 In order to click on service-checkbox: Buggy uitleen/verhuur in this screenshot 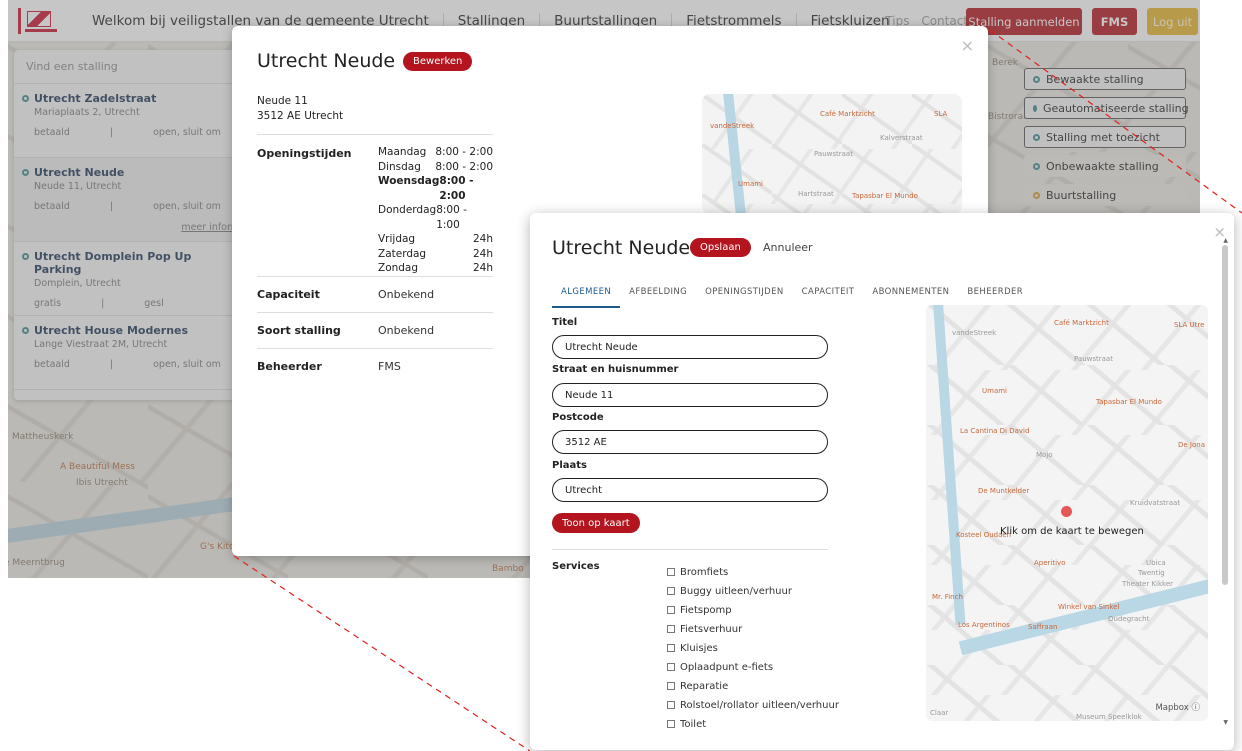, I will do `click(753, 591)`.